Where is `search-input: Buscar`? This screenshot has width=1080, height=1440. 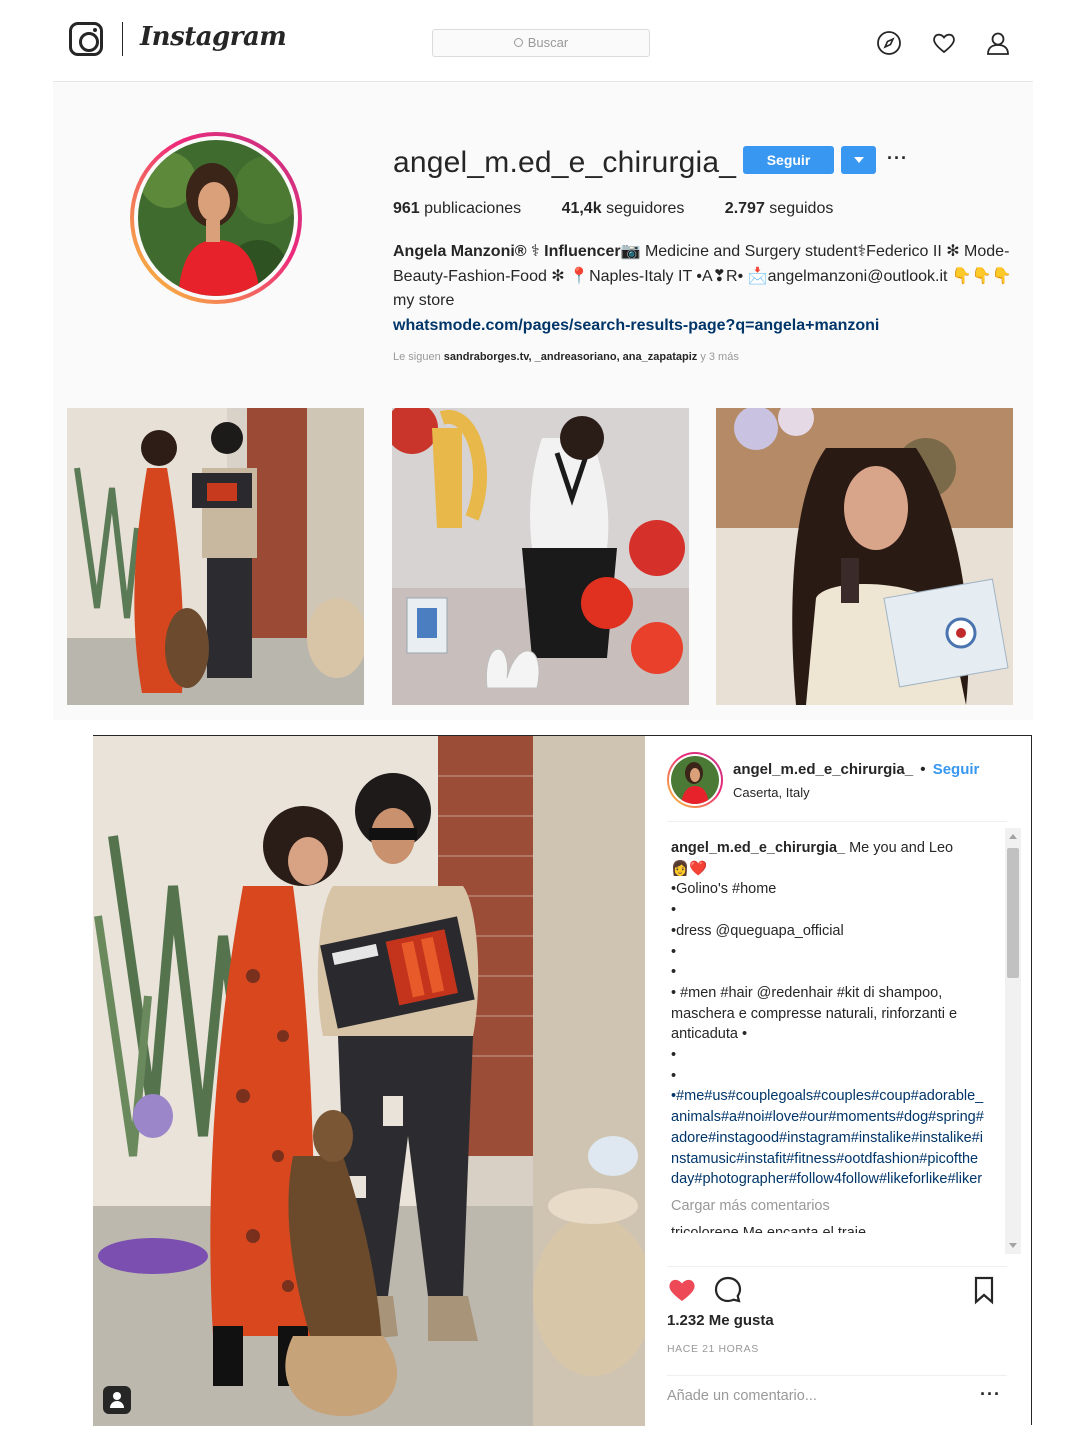 search-input: Buscar is located at coordinates (541, 43).